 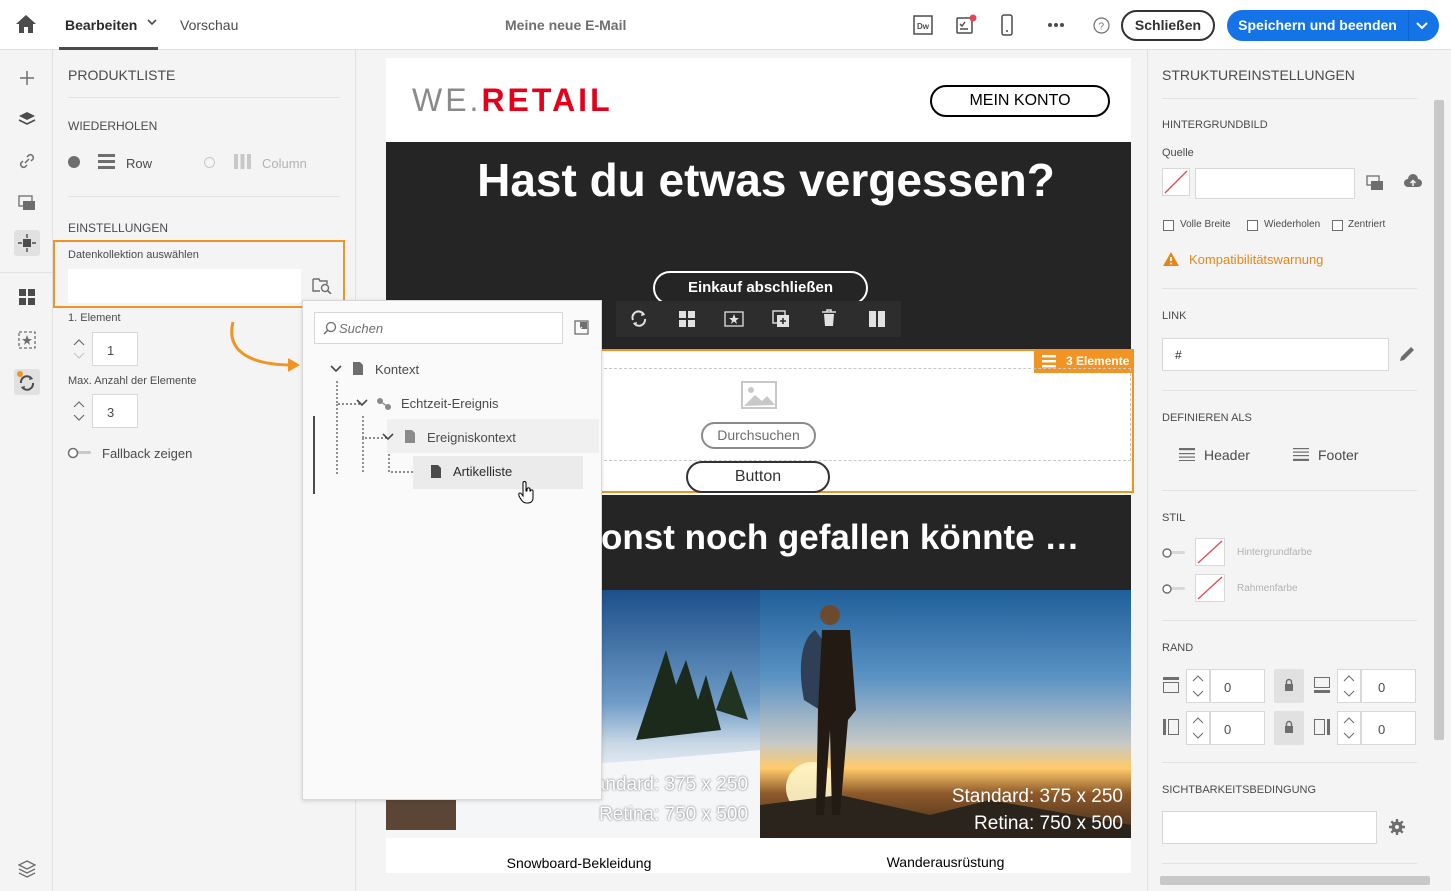 I want to click on tree-item-article-list: Artikelliste, so click(x=482, y=471).